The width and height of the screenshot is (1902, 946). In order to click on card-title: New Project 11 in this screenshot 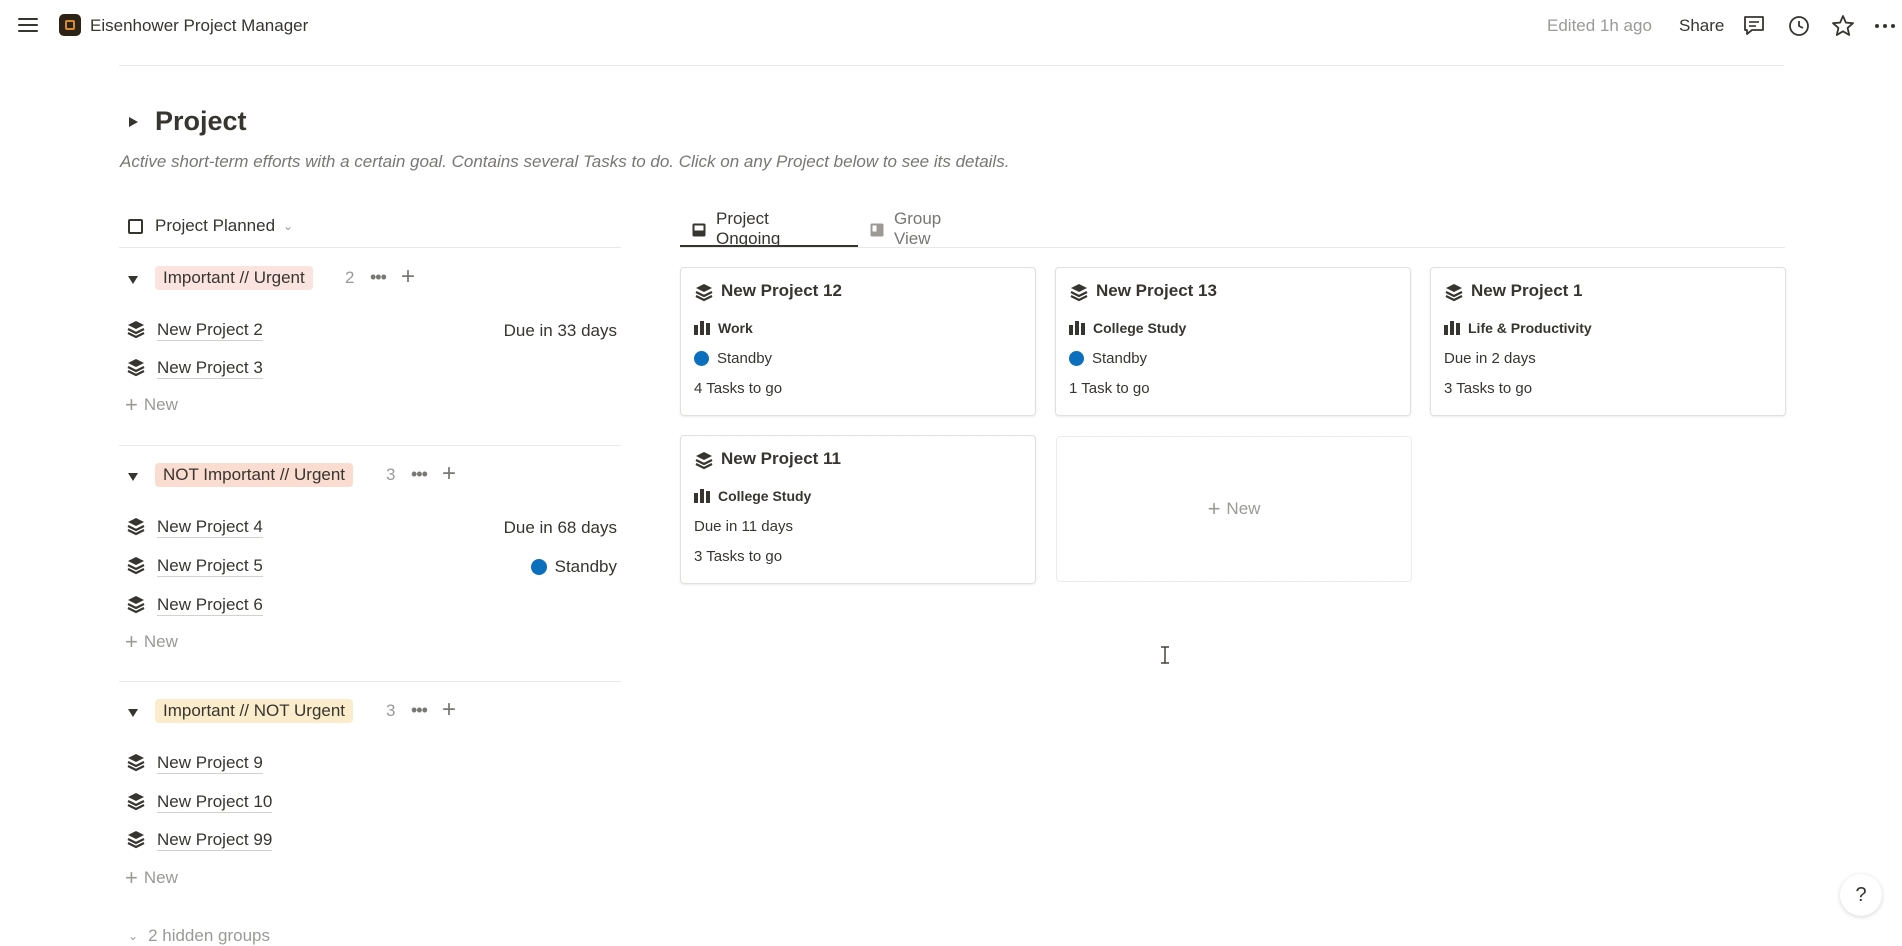, I will do `click(781, 458)`.